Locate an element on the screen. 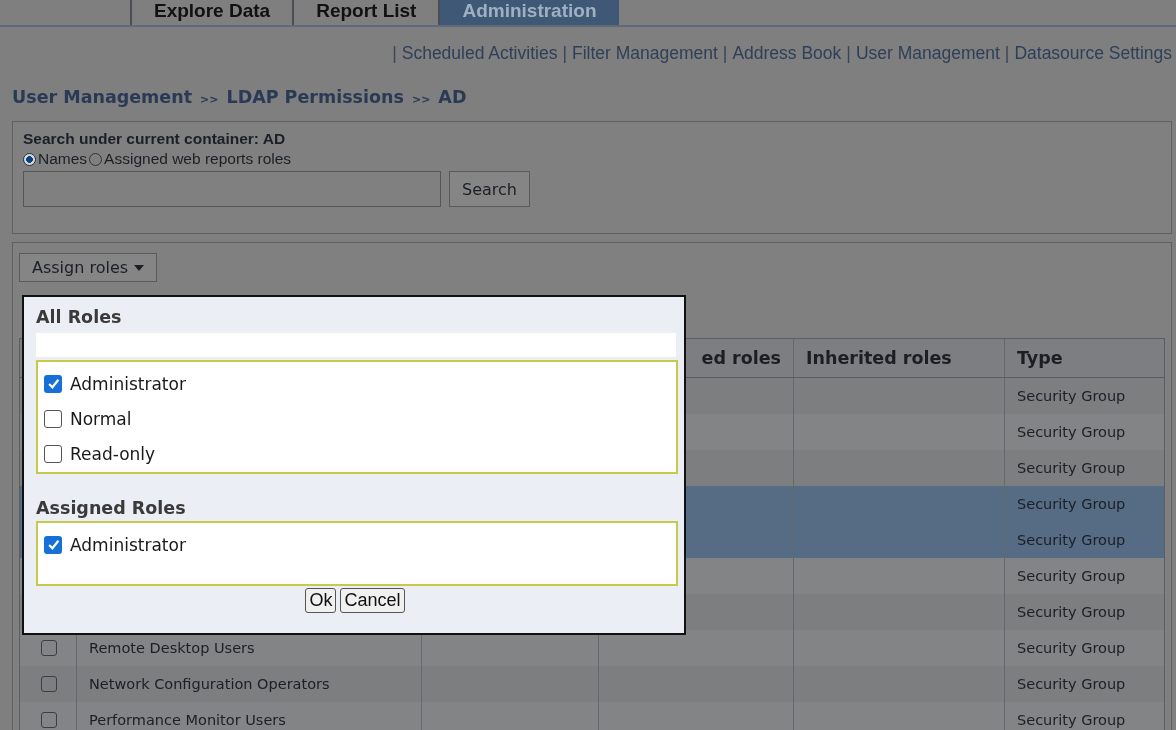  caret-icon is located at coordinates (139, 267).